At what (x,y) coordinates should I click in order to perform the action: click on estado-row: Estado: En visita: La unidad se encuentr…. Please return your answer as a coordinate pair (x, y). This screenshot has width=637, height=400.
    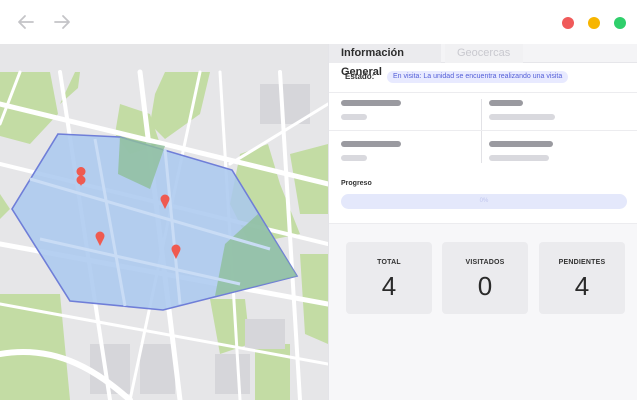
    Looking at the image, I should click on (483, 78).